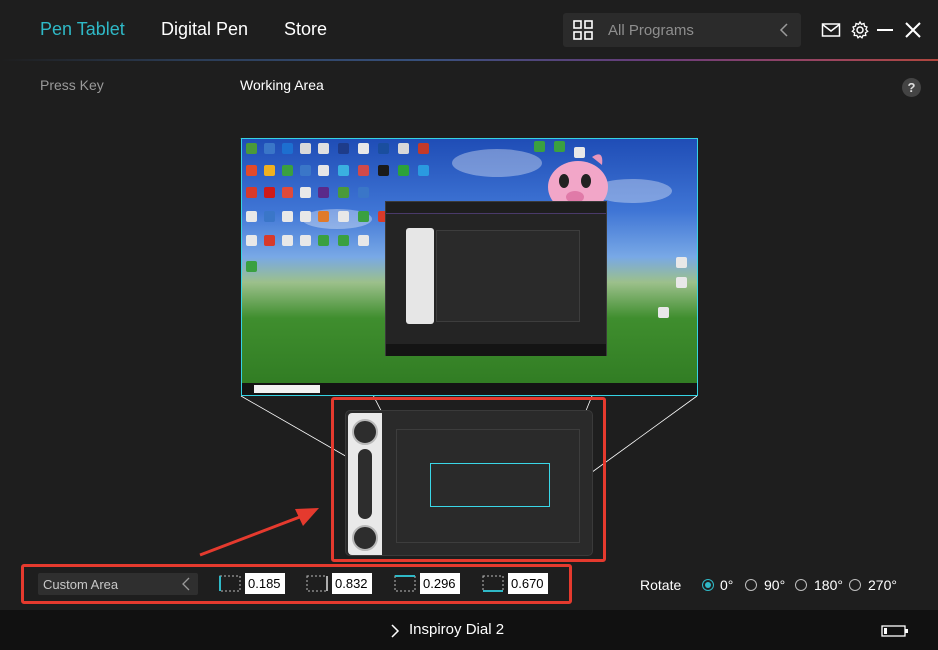  What do you see at coordinates (801, 585) in the screenshot?
I see `rotate-180-radio` at bounding box center [801, 585].